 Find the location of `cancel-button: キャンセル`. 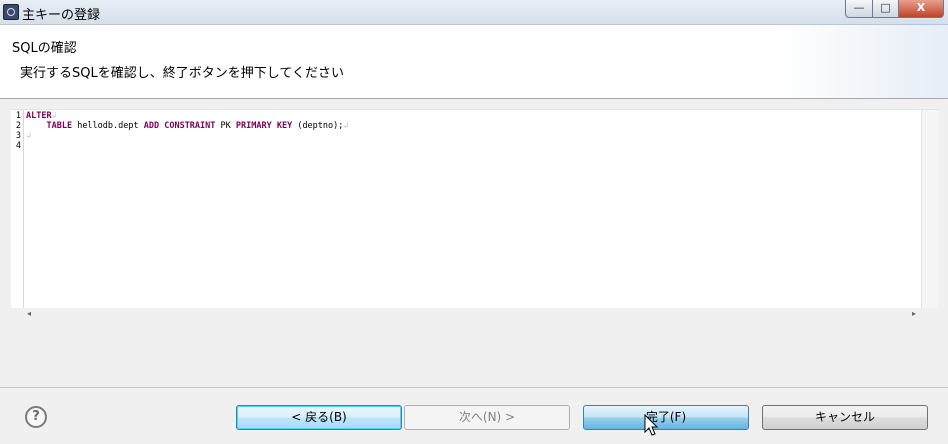

cancel-button: キャンセル is located at coordinates (845, 417).